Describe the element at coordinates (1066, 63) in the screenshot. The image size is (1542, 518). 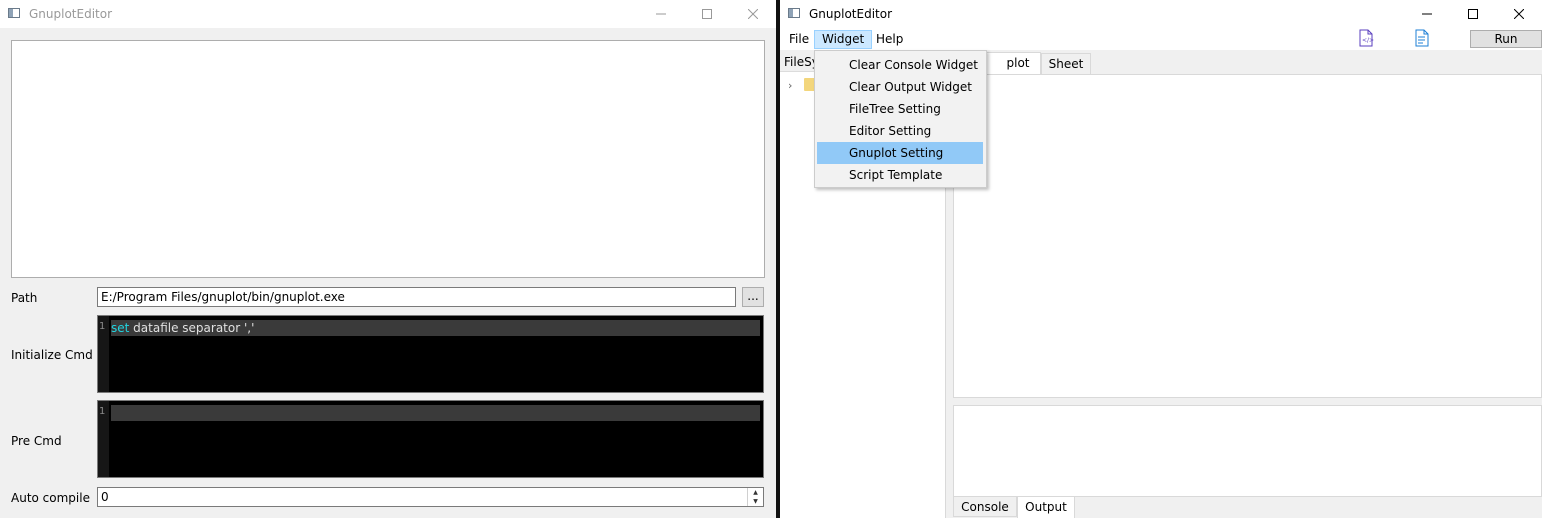
I see `tab-sheet: Sheet` at that location.